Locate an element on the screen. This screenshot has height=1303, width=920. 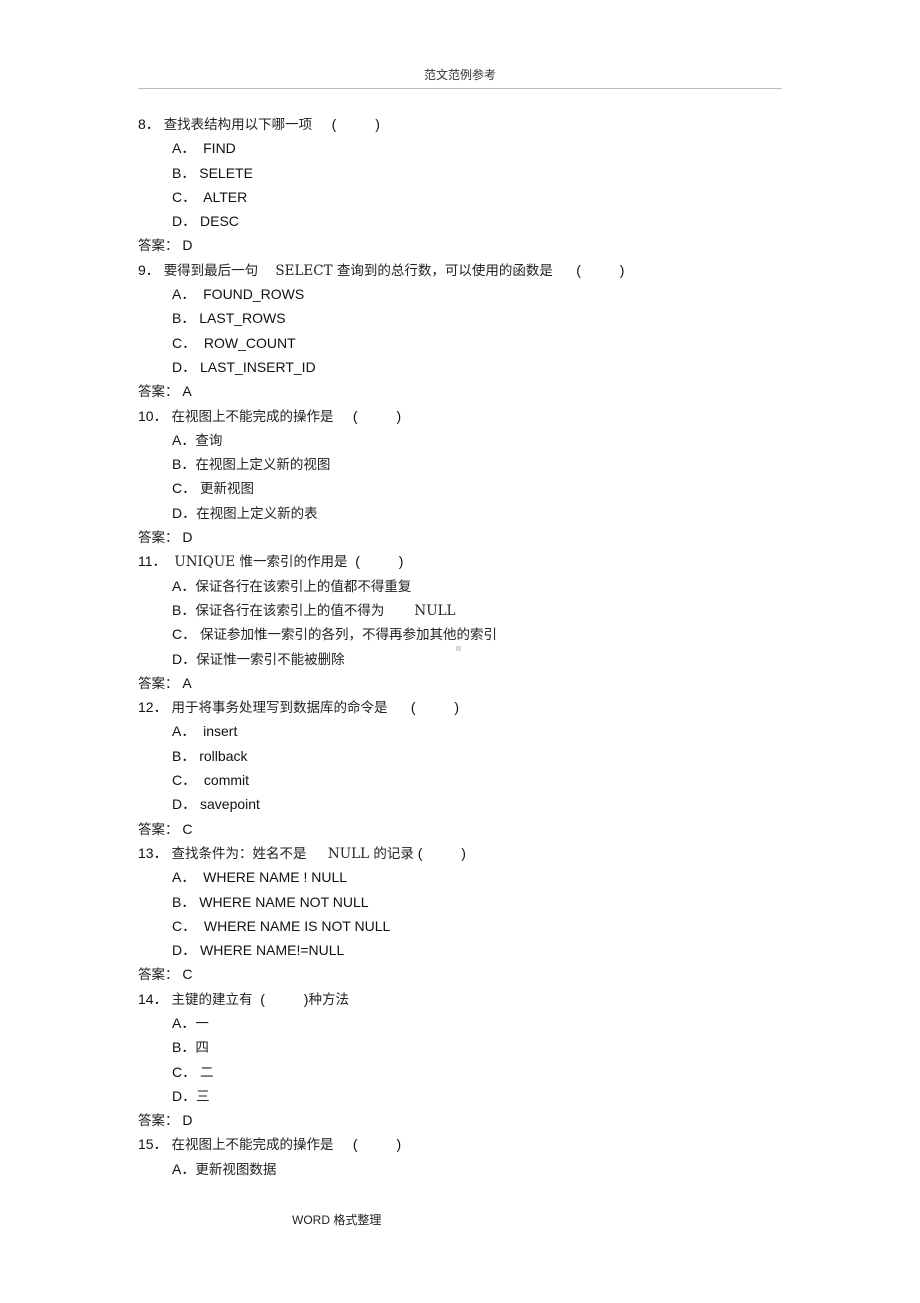
option-d: D． savepoint is located at coordinates (458, 804).